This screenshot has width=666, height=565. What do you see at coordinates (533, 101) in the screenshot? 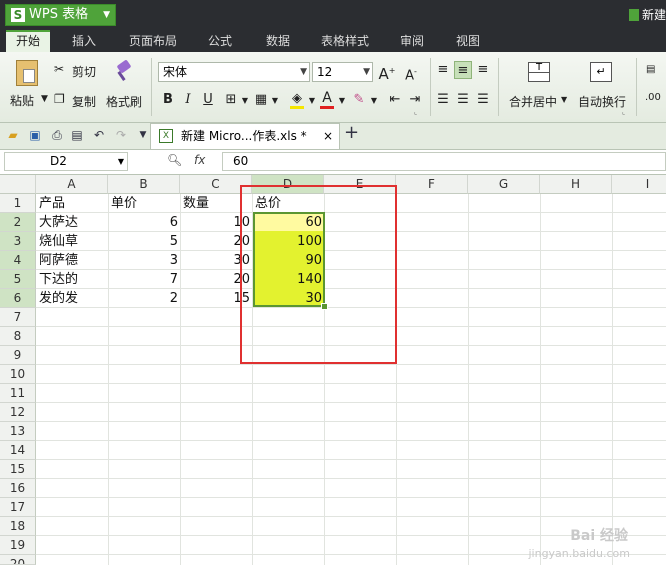
I see `merge-center-button: 合并居中` at bounding box center [533, 101].